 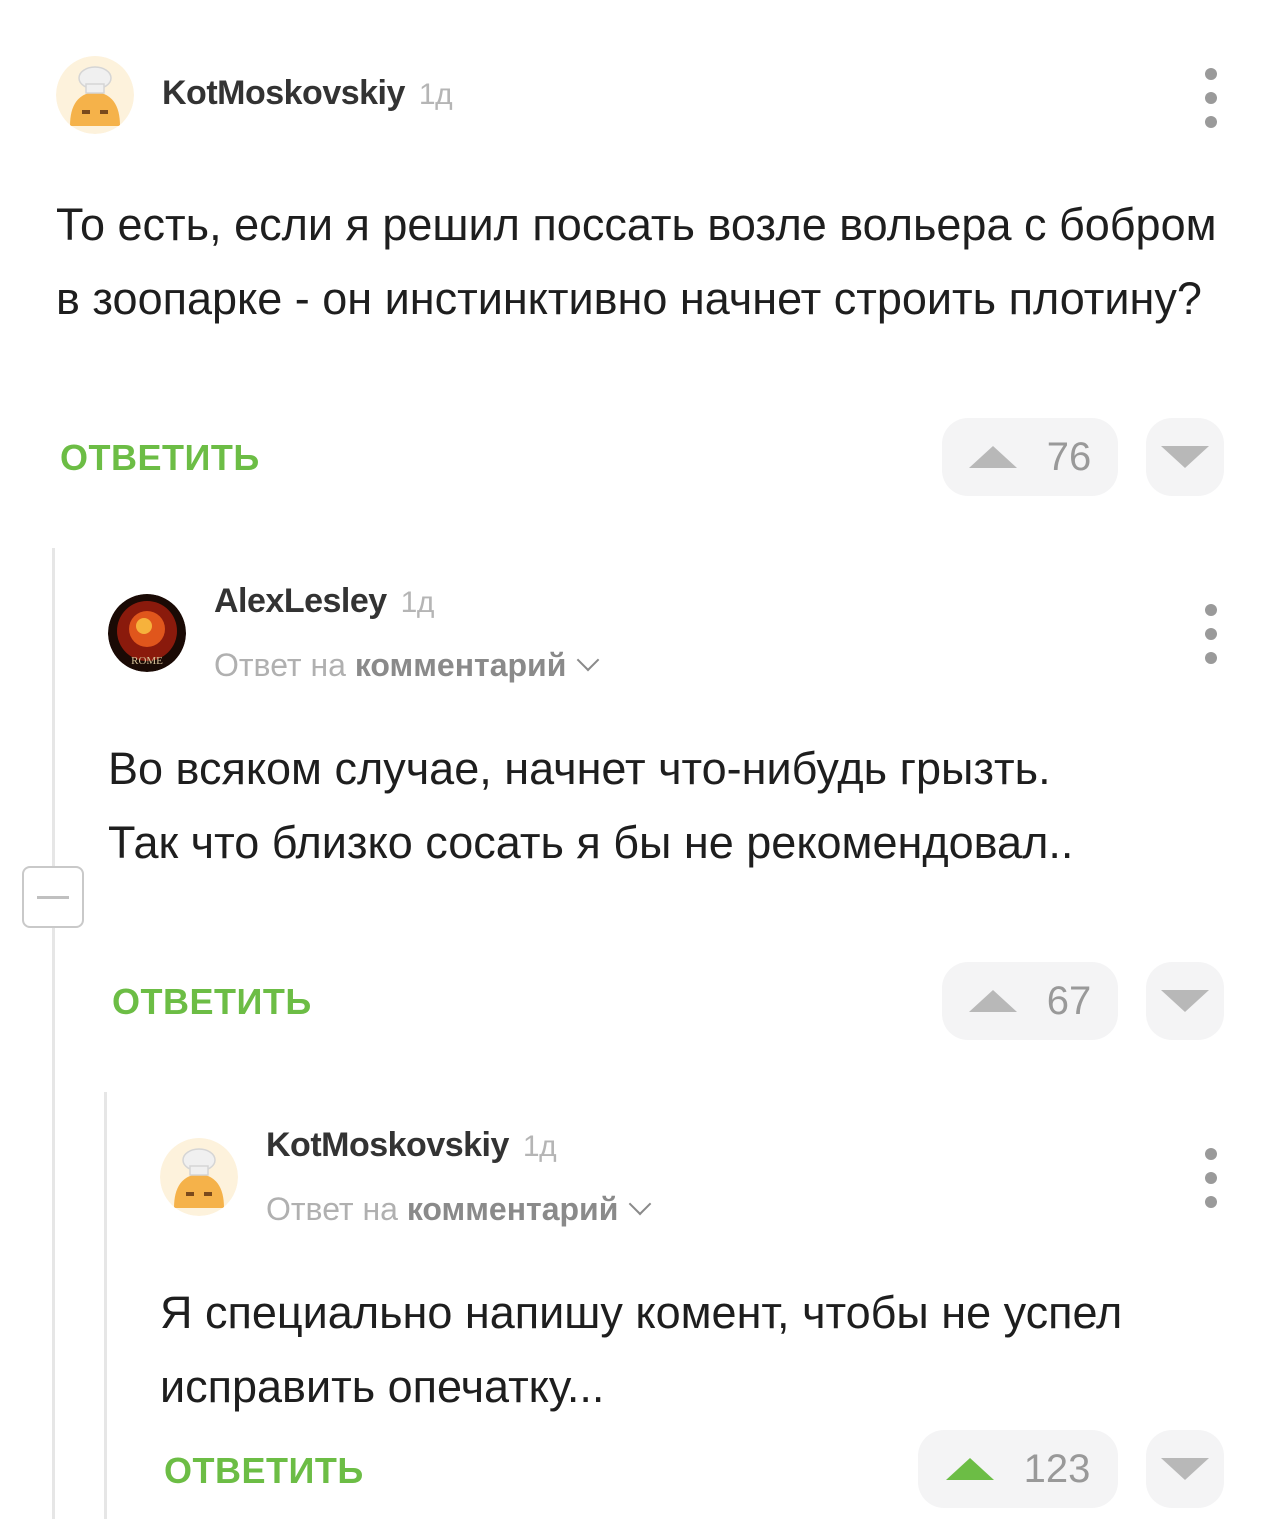 I want to click on rome-avatar-icon: ROME, so click(x=147, y=633).